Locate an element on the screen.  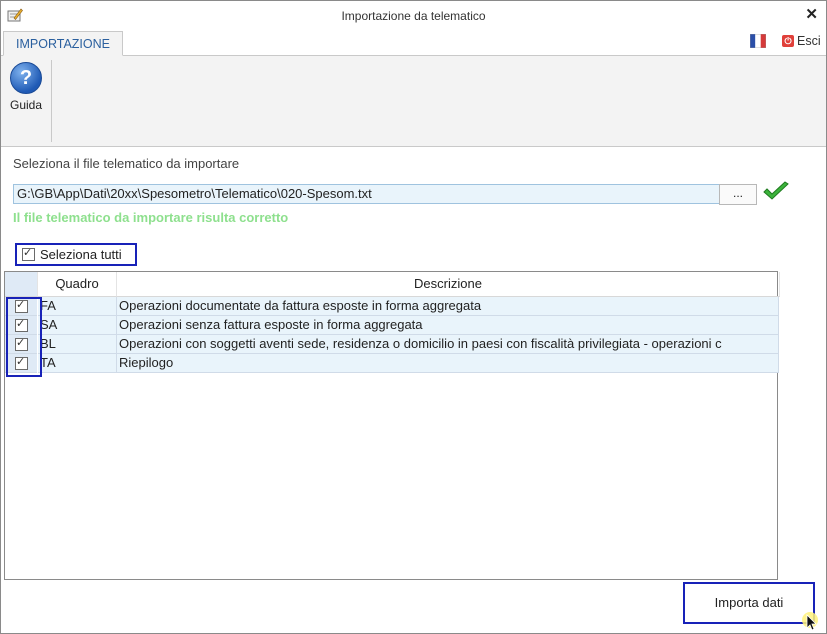
column-header-quadro: Quadro is located at coordinates (77, 284).